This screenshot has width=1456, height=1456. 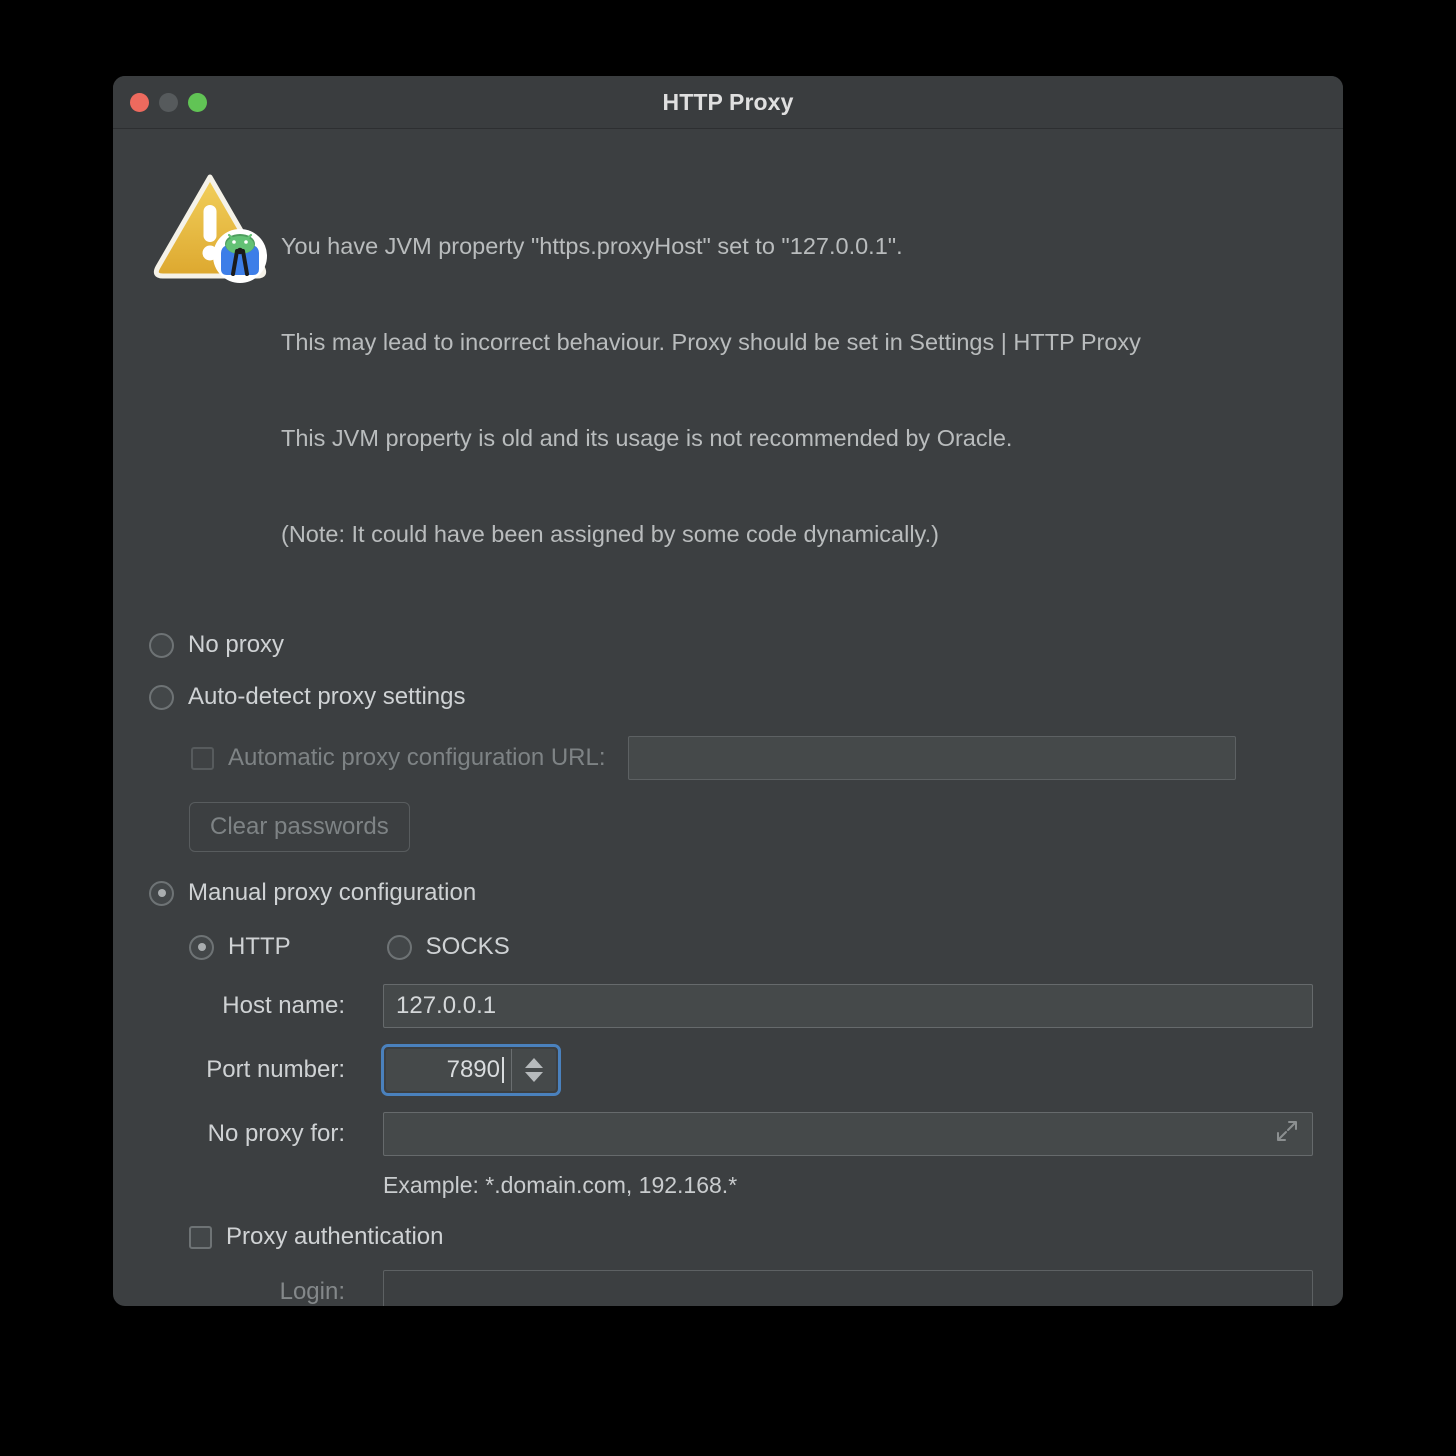 What do you see at coordinates (200, 1237) in the screenshot?
I see `proxy-authentication-checkbox` at bounding box center [200, 1237].